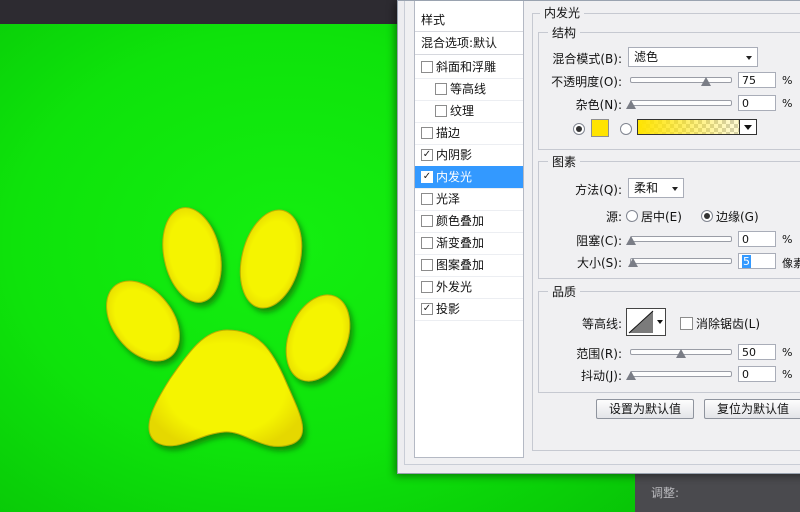 This screenshot has height=512, width=800. Describe the element at coordinates (632, 216) in the screenshot. I see `source-center-radio` at that location.